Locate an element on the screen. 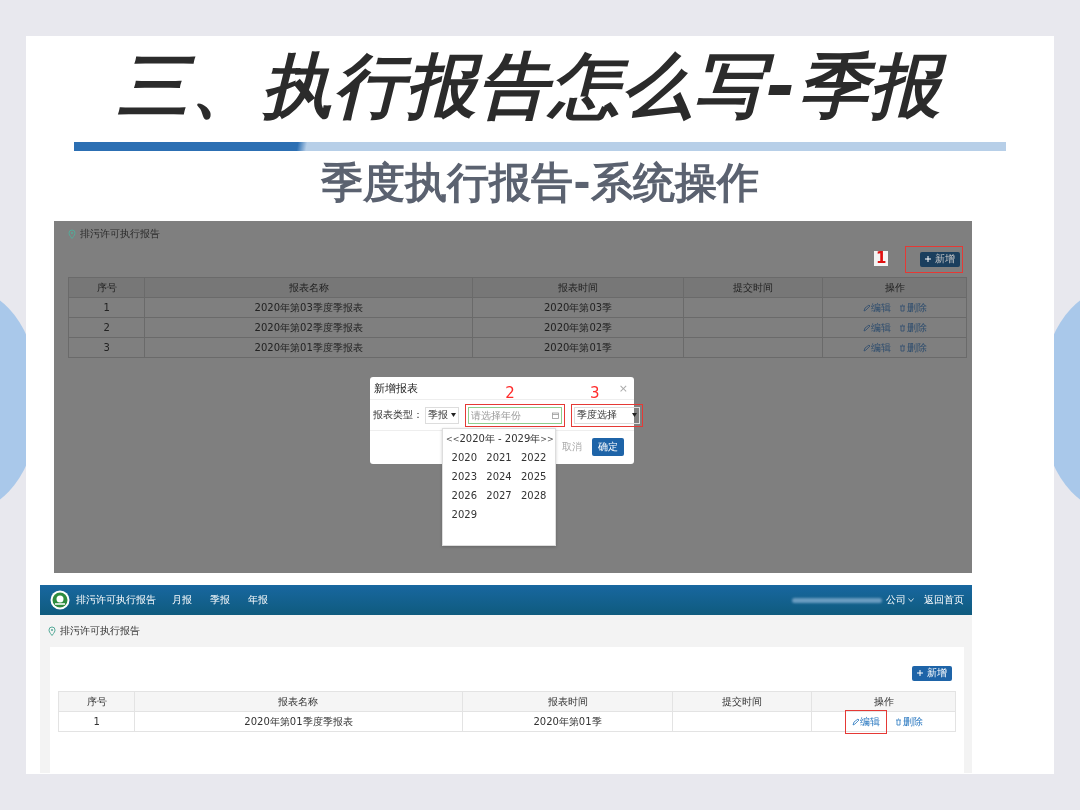 Image resolution: width=1080 pixels, height=810 pixels. nav-menu-item: 季报 is located at coordinates (220, 600).